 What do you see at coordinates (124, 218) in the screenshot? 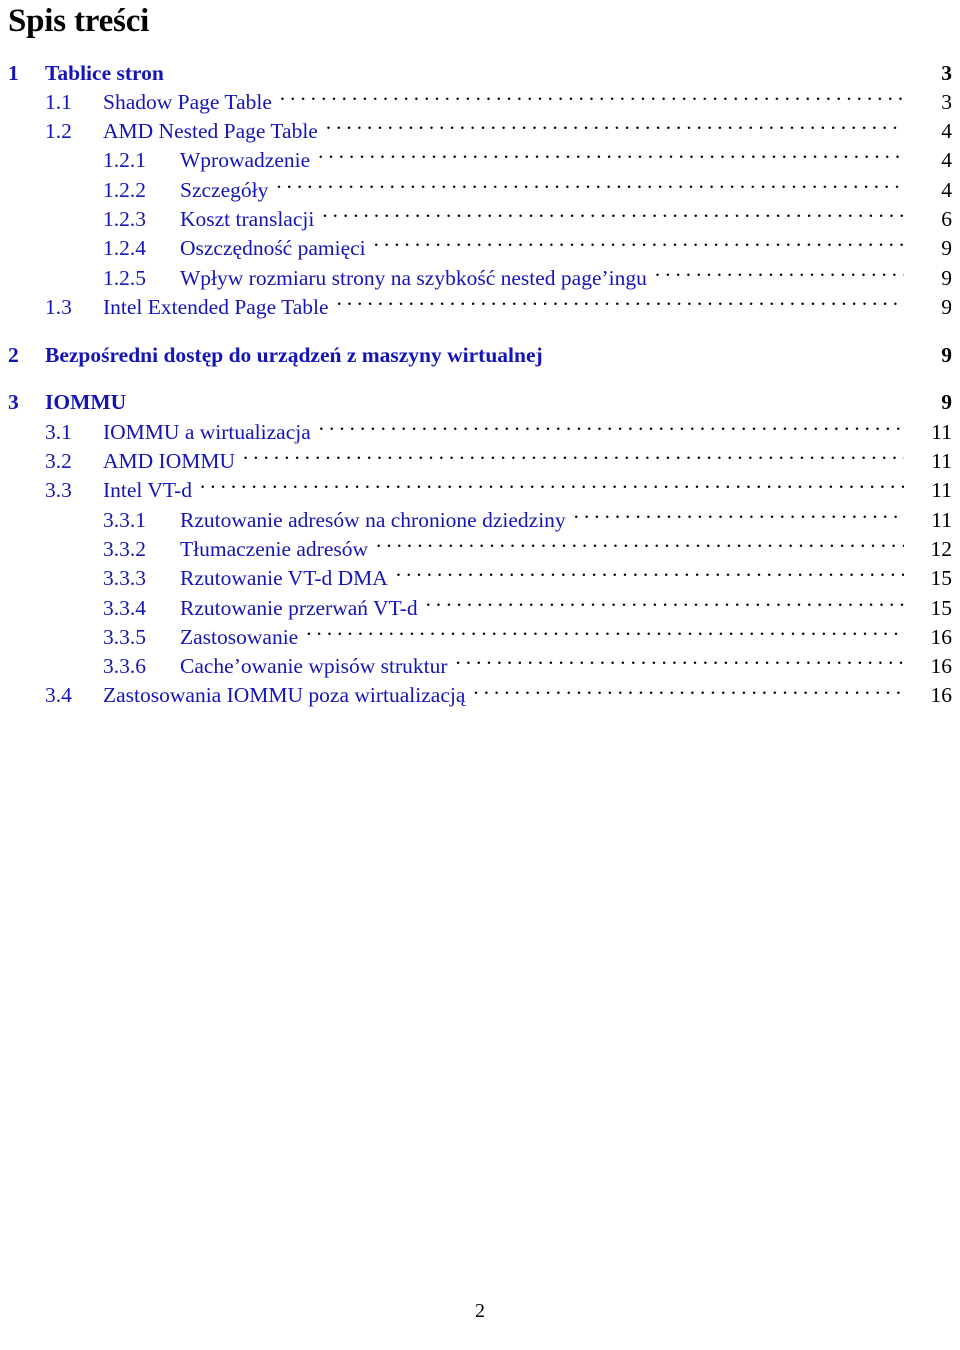
I see `toc-entry-number: 1.2.3` at bounding box center [124, 218].